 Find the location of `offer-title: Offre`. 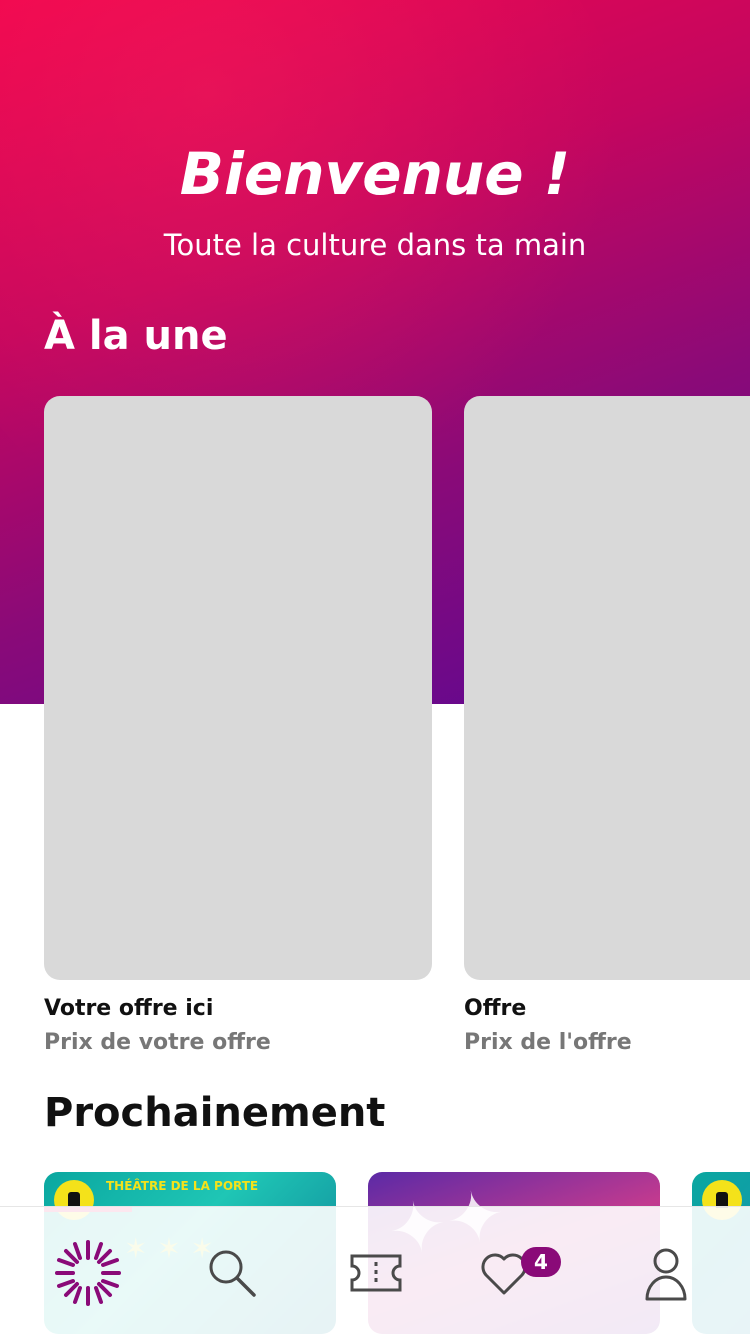

offer-title: Offre is located at coordinates (495, 1008).